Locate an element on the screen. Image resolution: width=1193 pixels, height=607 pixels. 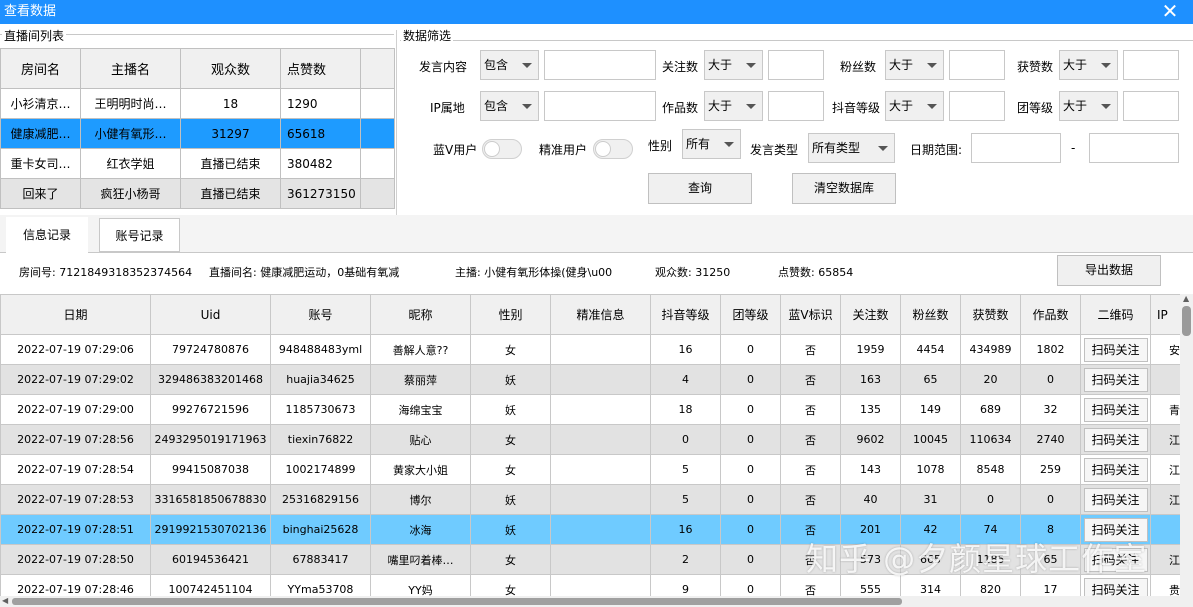
likes-input is located at coordinates (1151, 65).